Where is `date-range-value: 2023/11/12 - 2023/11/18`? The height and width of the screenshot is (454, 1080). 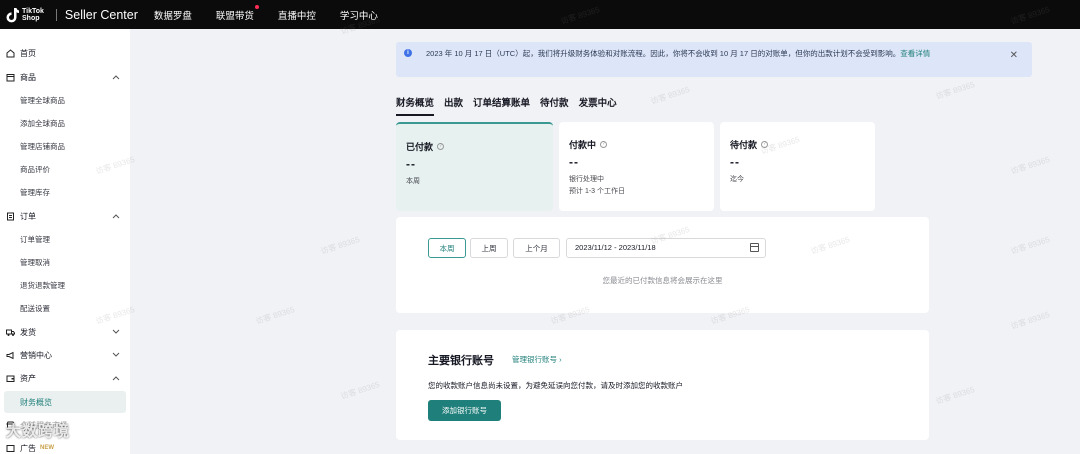 date-range-value: 2023/11/12 - 2023/11/18 is located at coordinates (615, 247).